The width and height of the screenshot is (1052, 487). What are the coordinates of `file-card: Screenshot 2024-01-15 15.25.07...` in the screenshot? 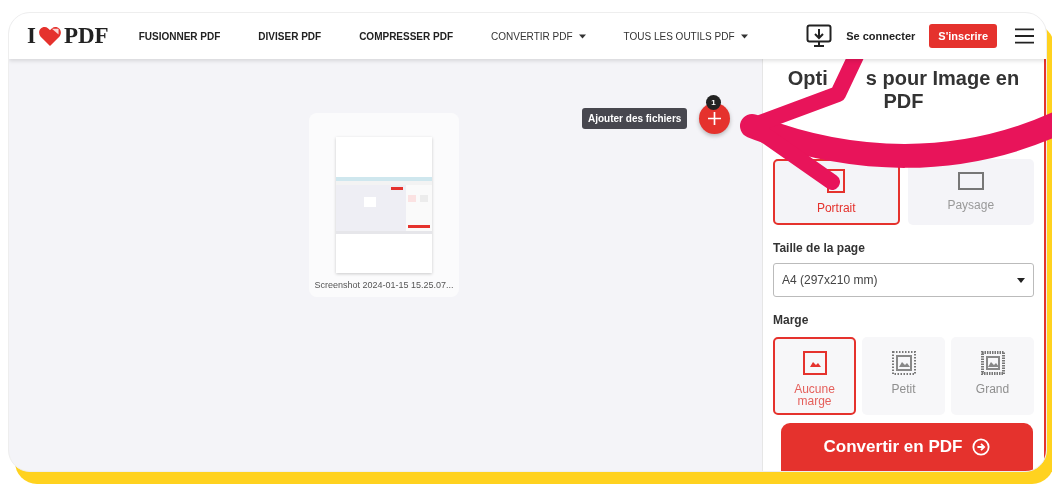 It's located at (384, 205).